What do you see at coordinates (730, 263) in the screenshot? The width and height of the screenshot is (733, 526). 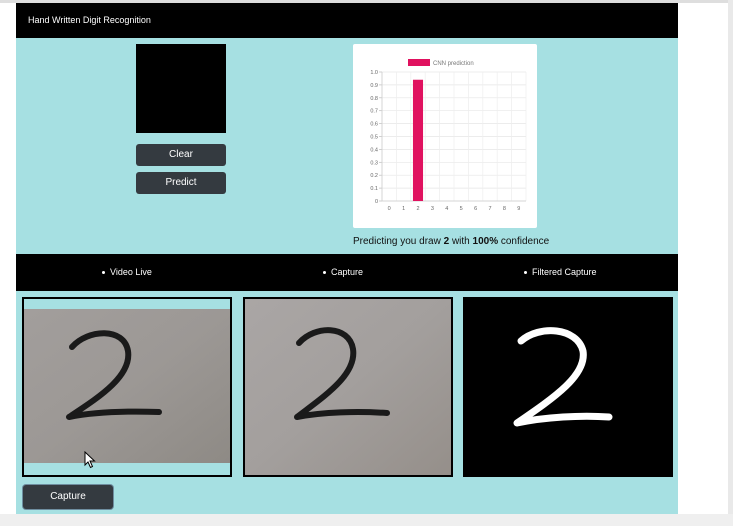 I see `window-edge` at bounding box center [730, 263].